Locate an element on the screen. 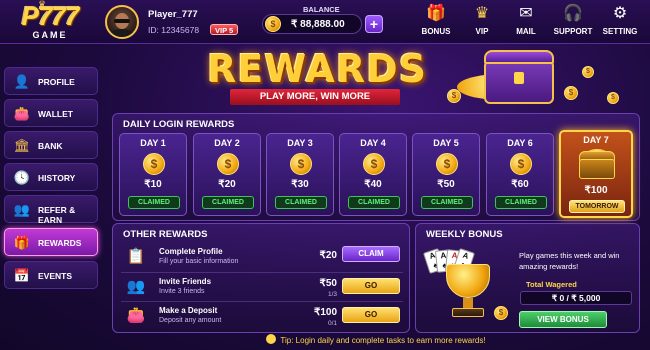 The image size is (650, 350). sidebar-item-label: PROFILE is located at coordinates (56, 82).